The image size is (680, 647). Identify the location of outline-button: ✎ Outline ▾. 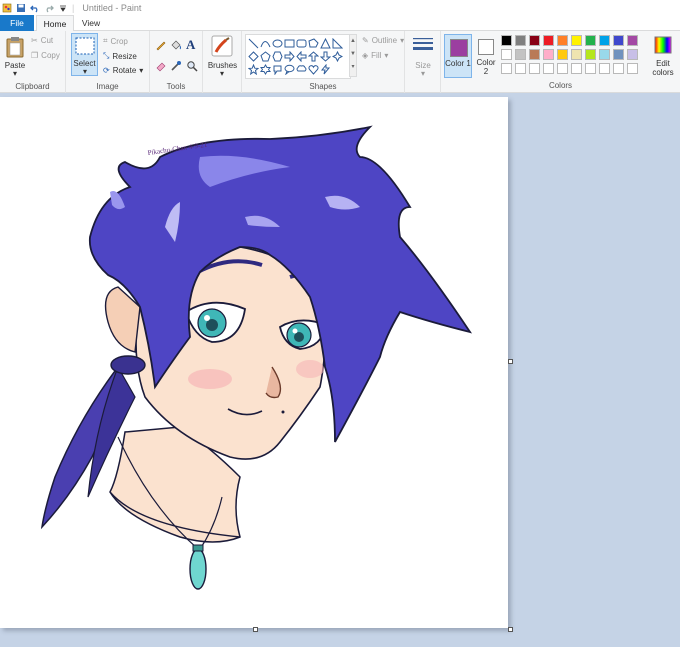
(383, 40).